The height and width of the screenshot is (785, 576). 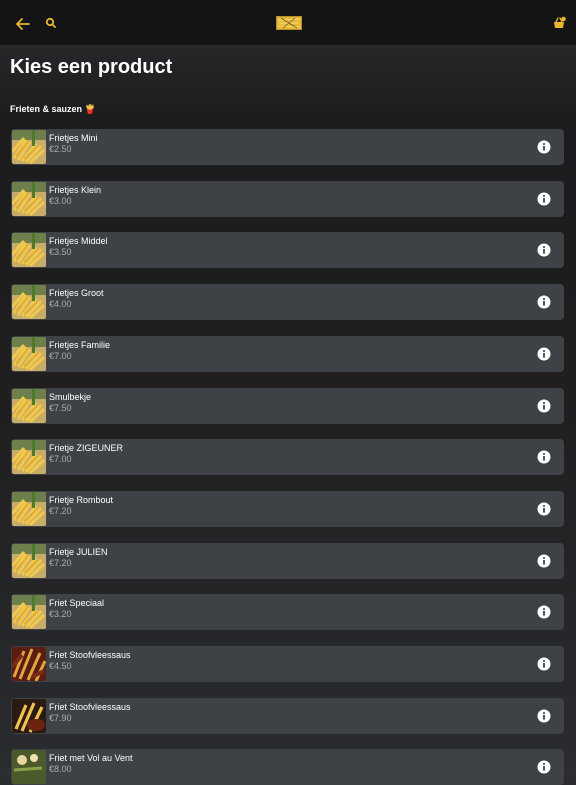 I want to click on list-item: Smulbekje €7.50, so click(x=287, y=406).